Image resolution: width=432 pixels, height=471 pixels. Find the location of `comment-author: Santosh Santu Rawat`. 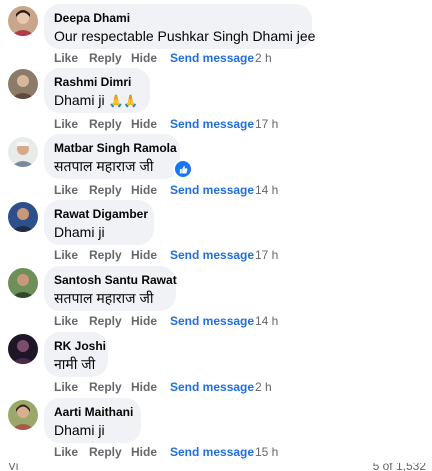

comment-author: Santosh Santu Rawat is located at coordinates (115, 280).